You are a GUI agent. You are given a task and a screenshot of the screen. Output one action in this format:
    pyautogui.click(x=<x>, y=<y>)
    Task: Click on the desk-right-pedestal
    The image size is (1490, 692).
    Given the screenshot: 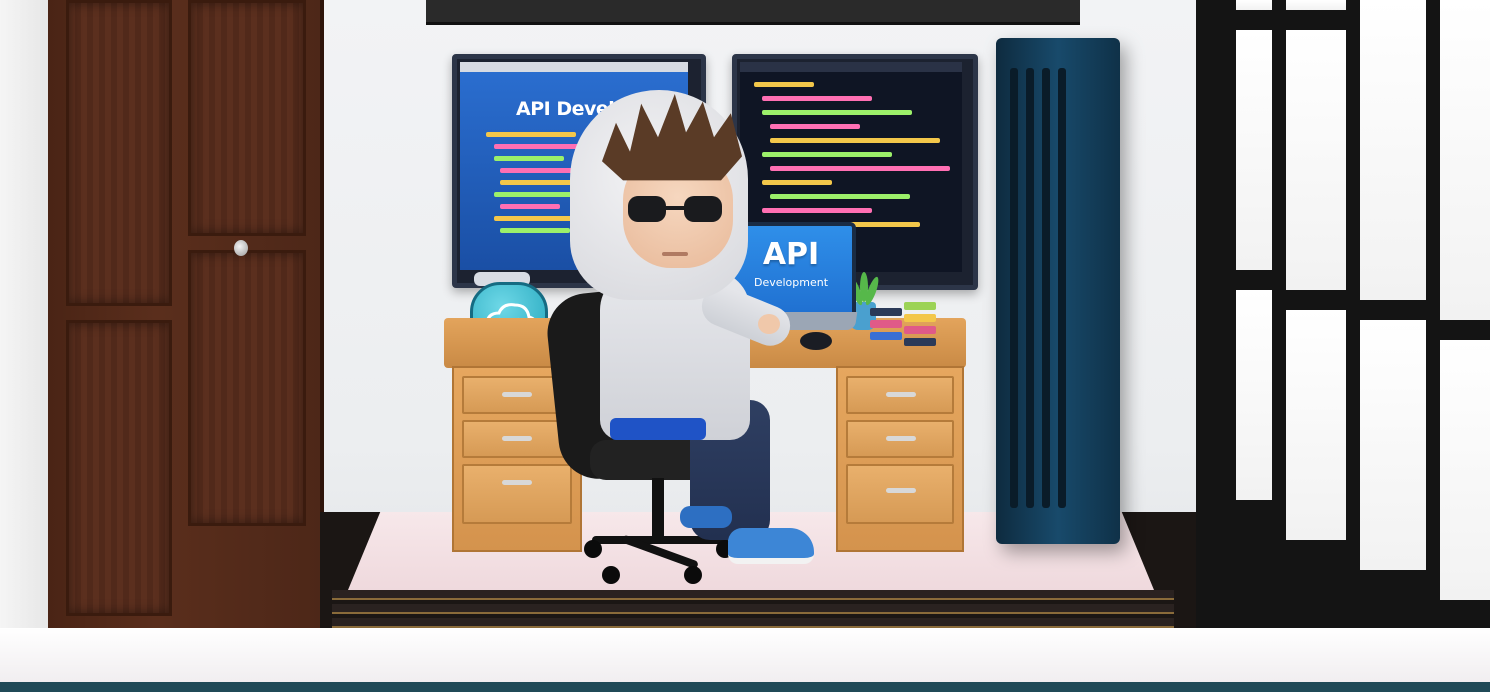 What is the action you would take?
    pyautogui.click(x=900, y=459)
    